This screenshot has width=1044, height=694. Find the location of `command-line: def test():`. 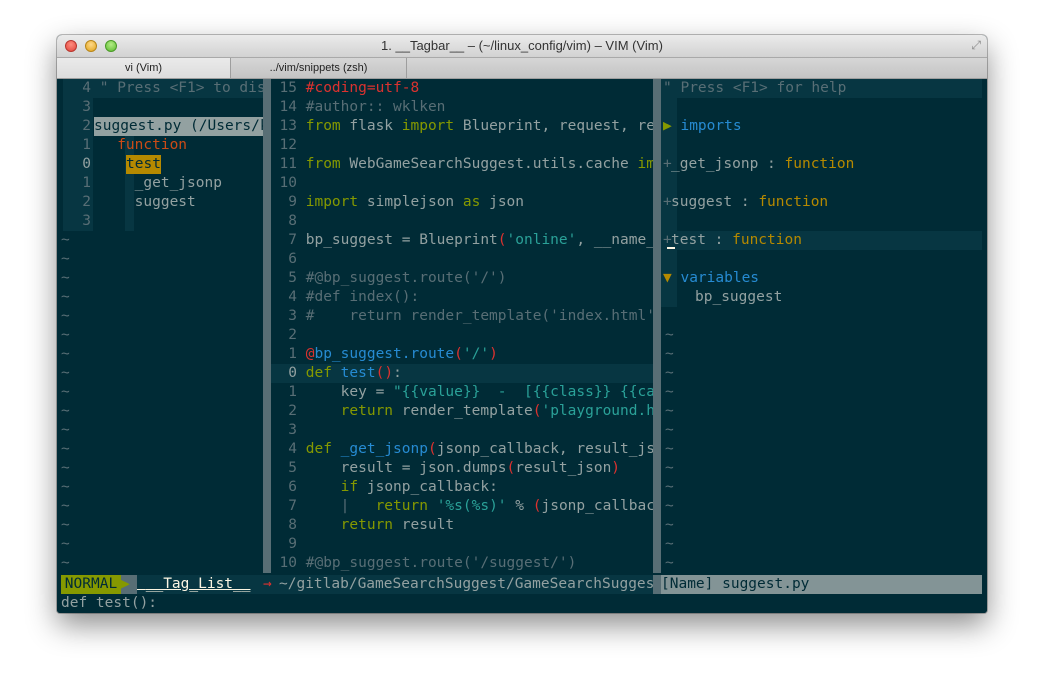

command-line: def test(): is located at coordinates (109, 603).